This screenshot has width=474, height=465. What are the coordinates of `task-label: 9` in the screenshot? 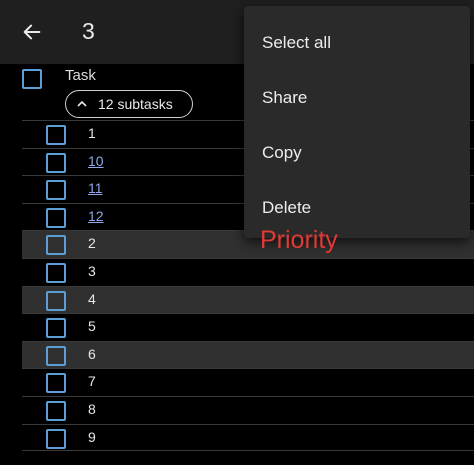 It's located at (92, 436).